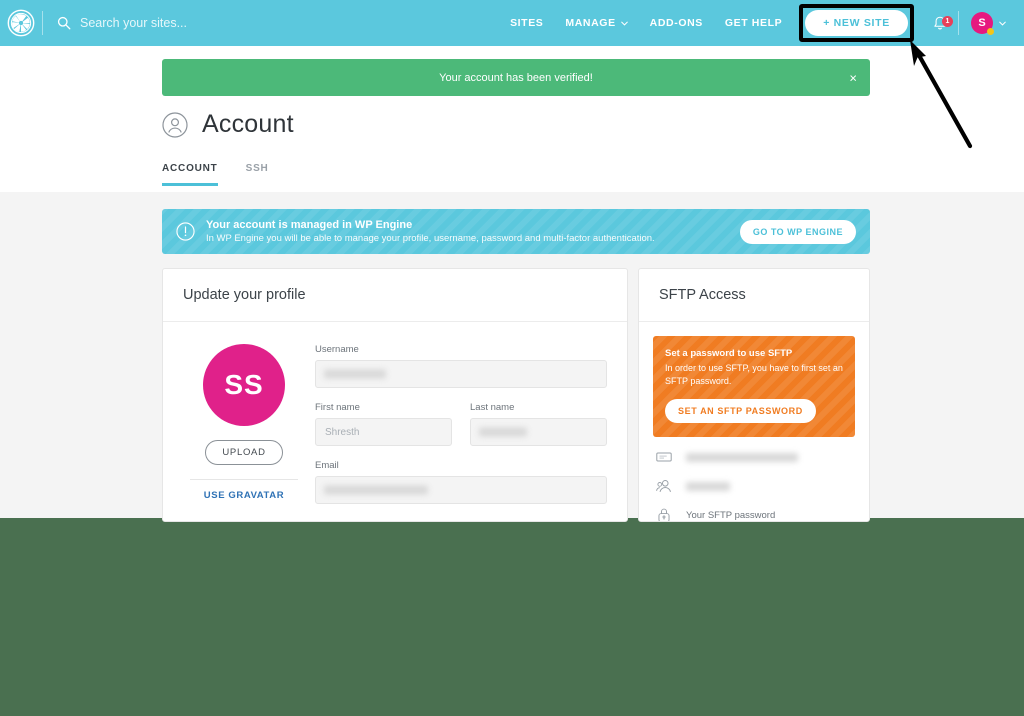  I want to click on field-group-first-name: First name, so click(383, 424).